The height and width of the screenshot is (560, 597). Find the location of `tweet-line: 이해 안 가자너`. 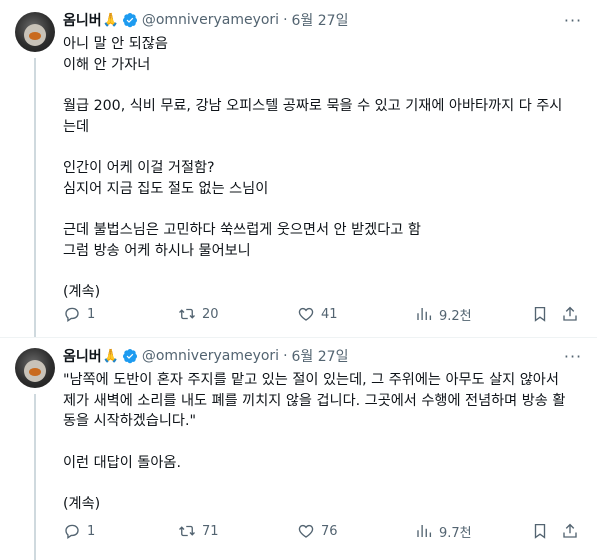

tweet-line: 이해 안 가자너 is located at coordinates (107, 64).